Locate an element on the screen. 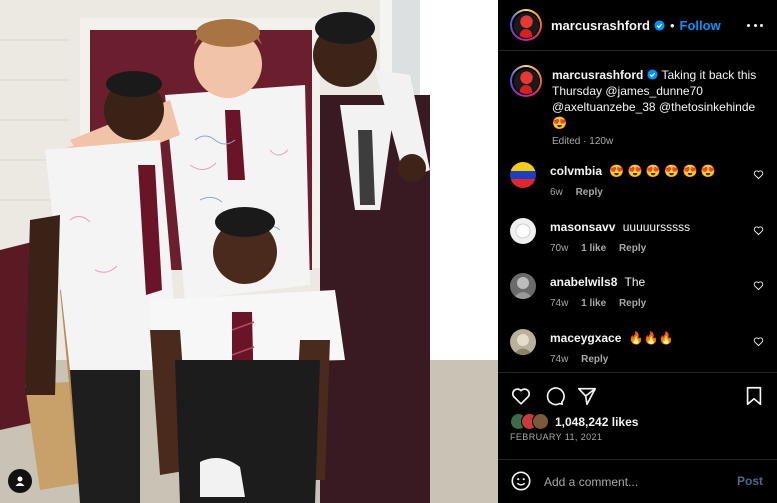 The image size is (777, 503). user-tag-icon is located at coordinates (20, 481).